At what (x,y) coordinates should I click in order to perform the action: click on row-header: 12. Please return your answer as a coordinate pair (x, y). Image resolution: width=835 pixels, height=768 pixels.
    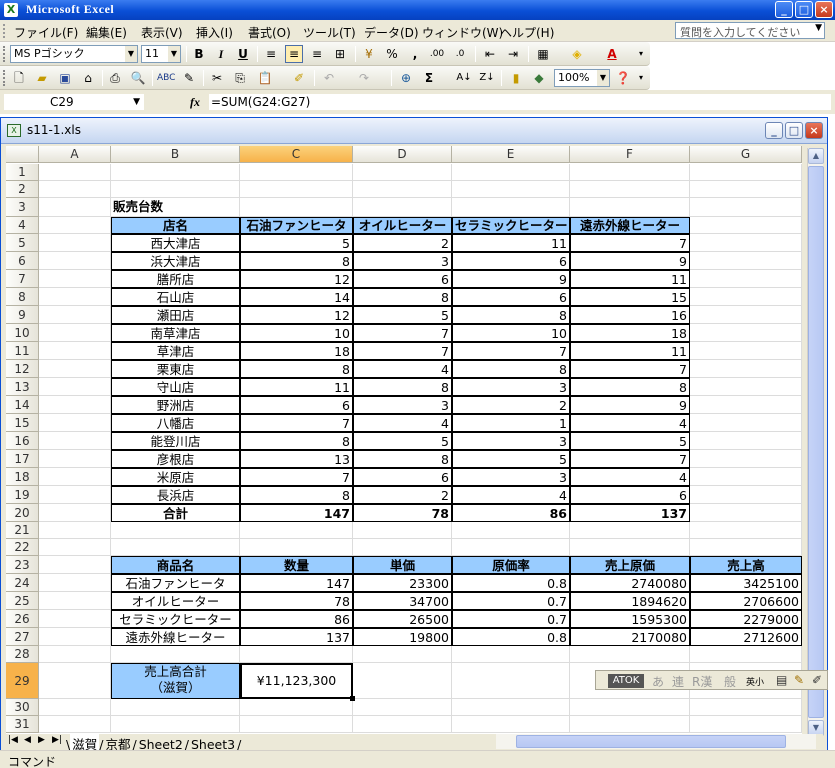
    Looking at the image, I should click on (22, 369).